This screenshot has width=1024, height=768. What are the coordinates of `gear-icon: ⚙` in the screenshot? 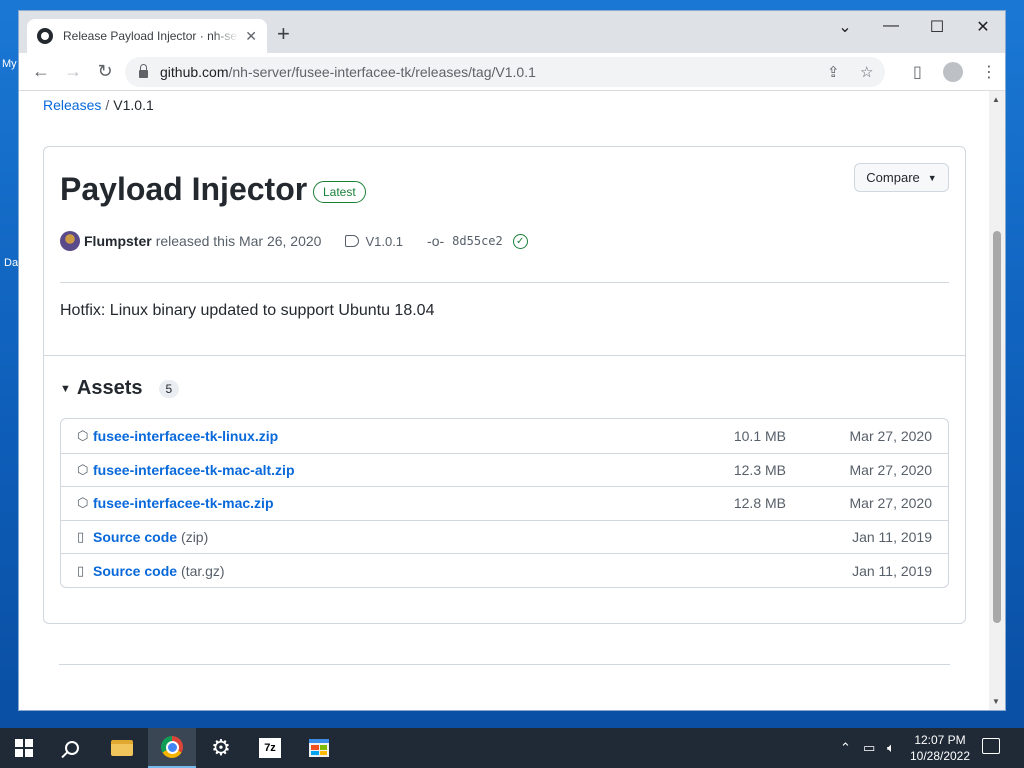 It's located at (221, 747).